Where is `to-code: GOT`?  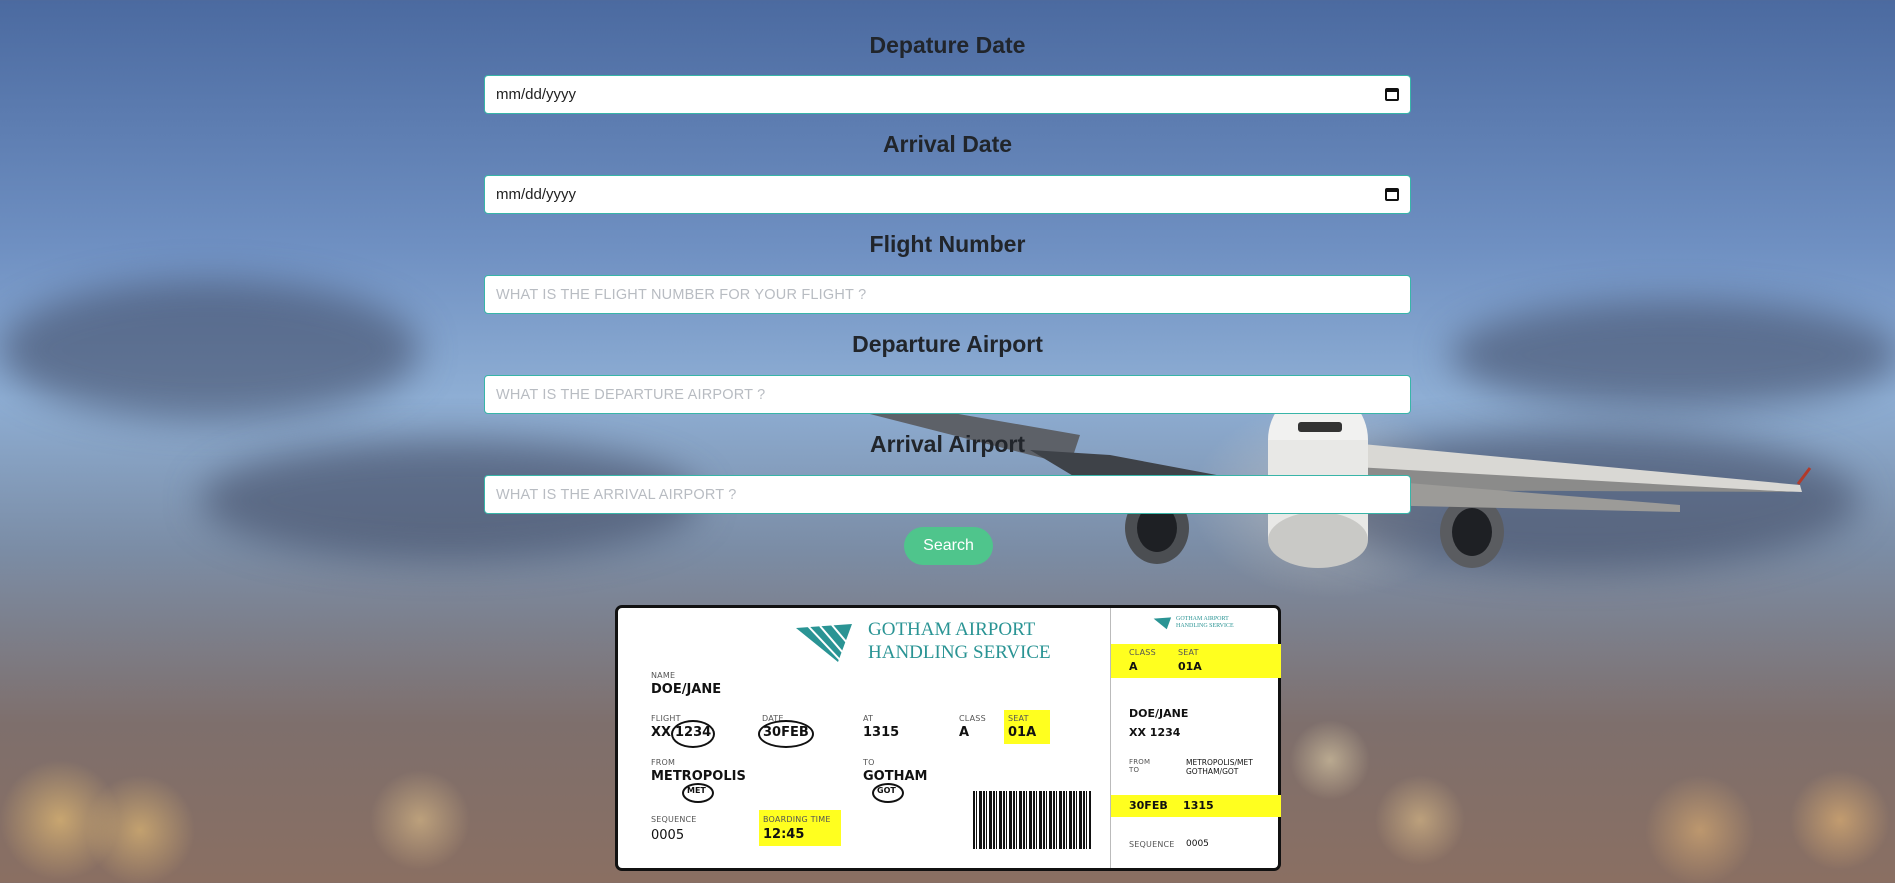 to-code: GOT is located at coordinates (886, 790).